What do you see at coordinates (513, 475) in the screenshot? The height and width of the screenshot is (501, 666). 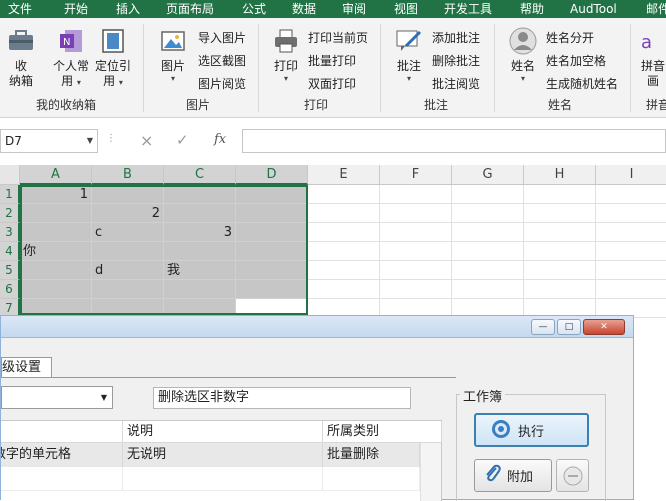 I see `attach-button: 附加` at bounding box center [513, 475].